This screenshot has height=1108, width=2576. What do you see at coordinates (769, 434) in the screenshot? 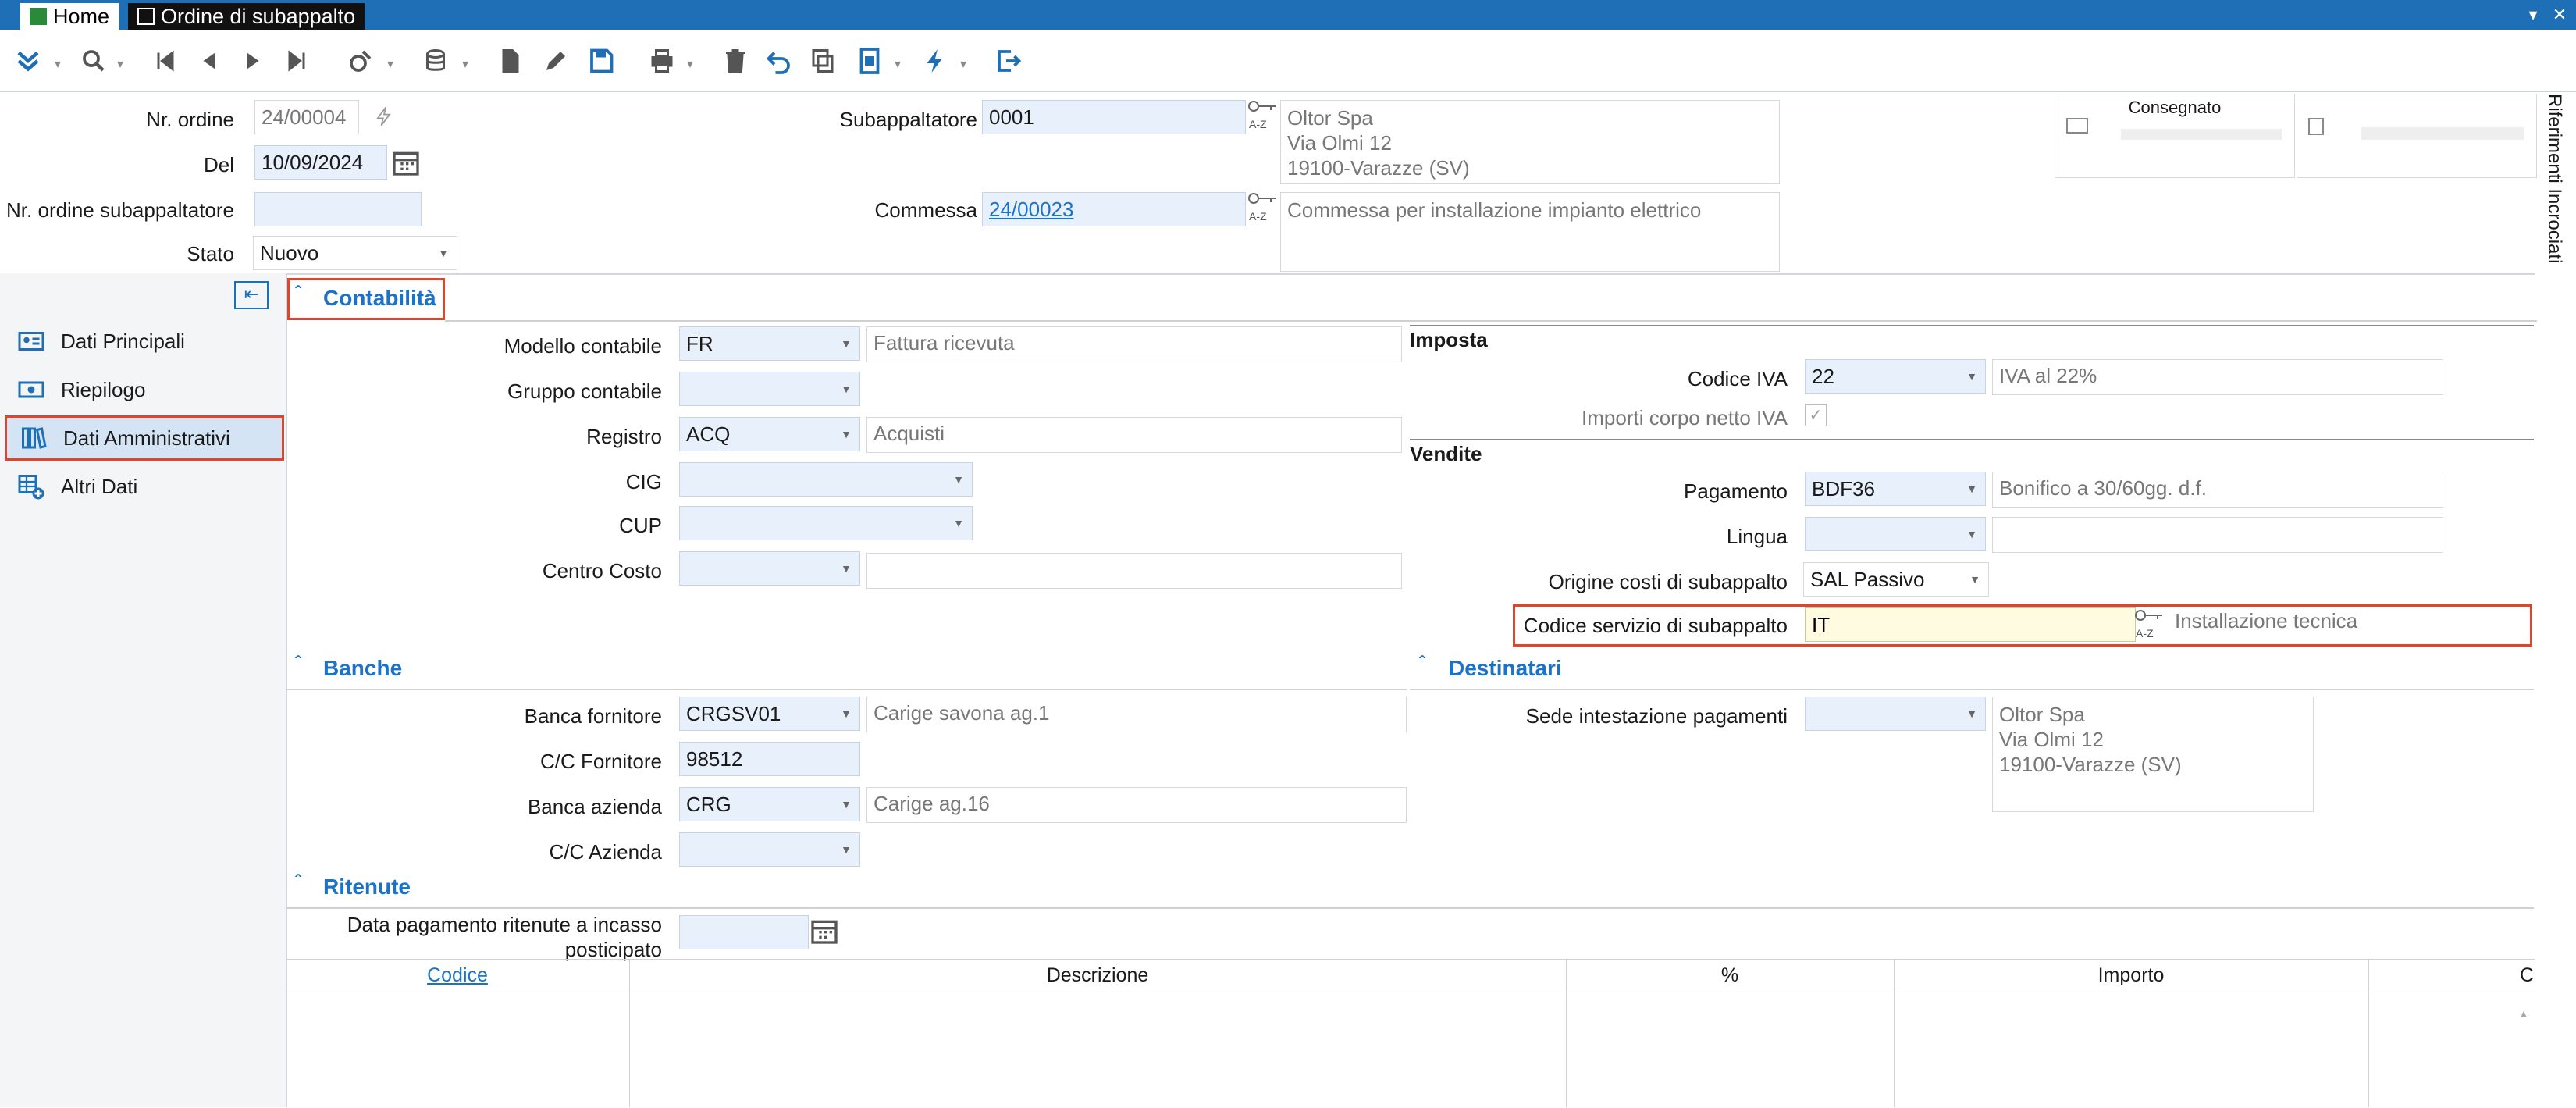
I see `registro-select: ACQ ▼` at bounding box center [769, 434].